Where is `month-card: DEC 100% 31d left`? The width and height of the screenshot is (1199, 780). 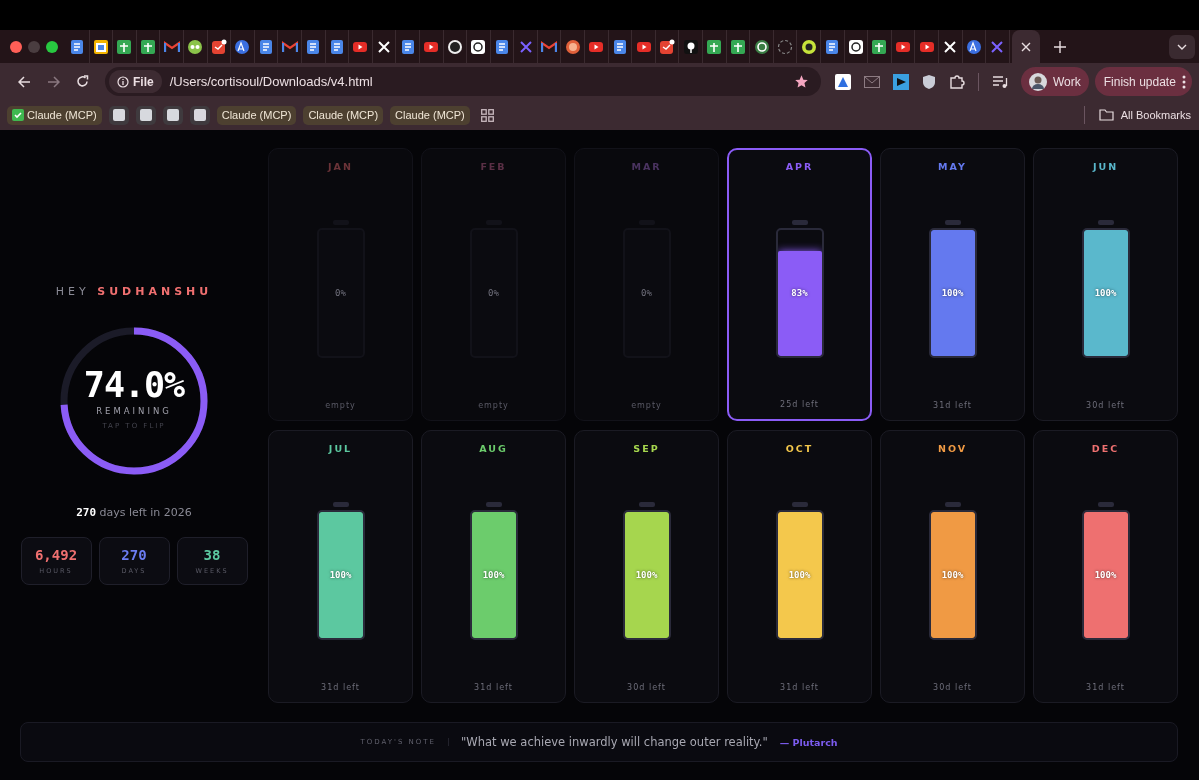
month-card: DEC 100% 31d left is located at coordinates (1105, 566).